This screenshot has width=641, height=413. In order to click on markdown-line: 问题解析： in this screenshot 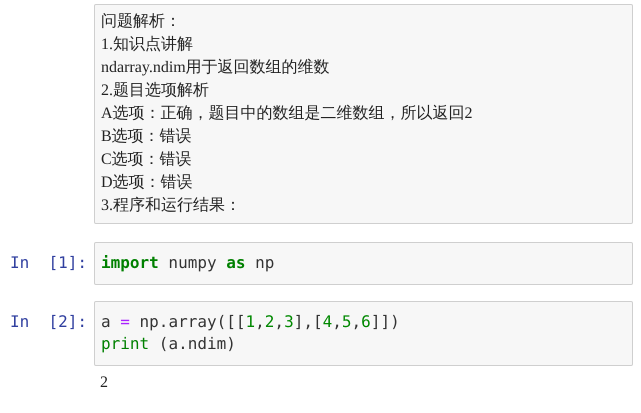, I will do `click(141, 22)`.